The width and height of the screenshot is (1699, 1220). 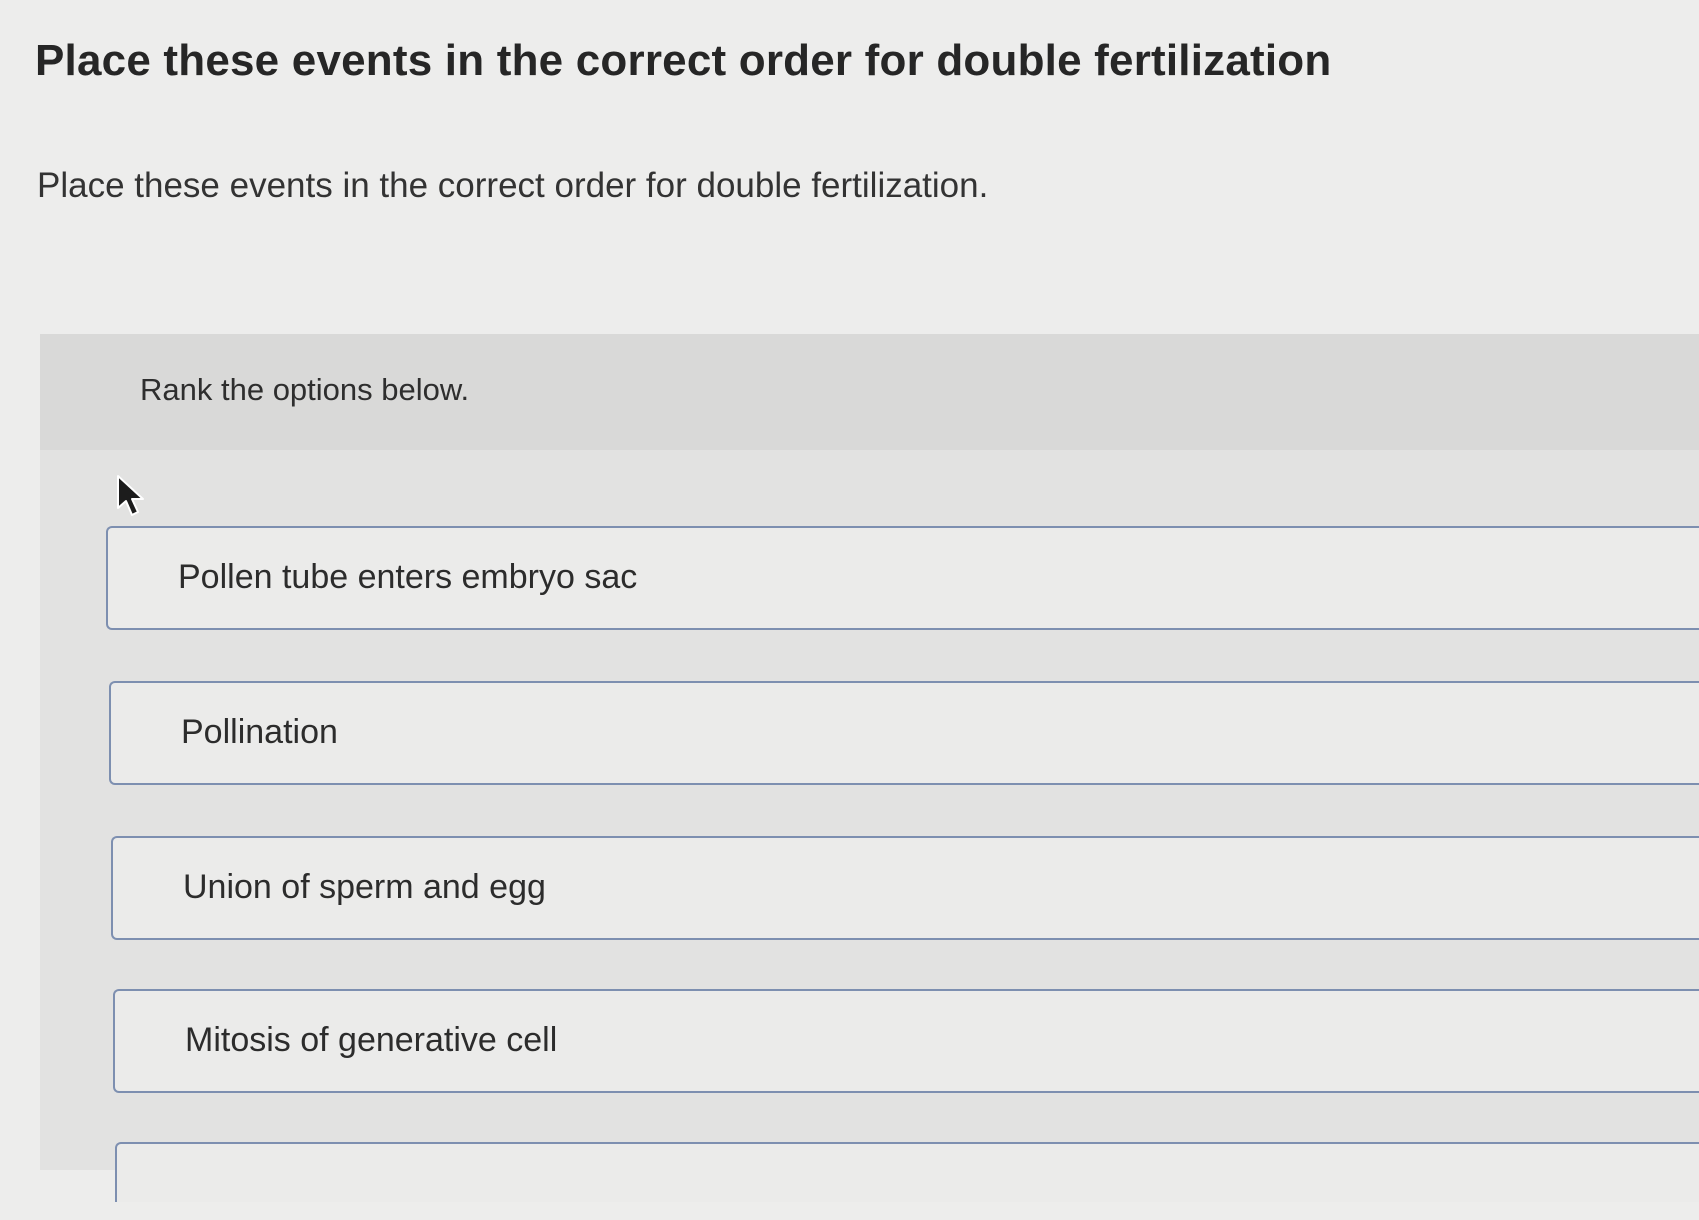 I want to click on rank-option-mitosis-generative-cell: Mitosis of generative cell, so click(x=906, y=1041).